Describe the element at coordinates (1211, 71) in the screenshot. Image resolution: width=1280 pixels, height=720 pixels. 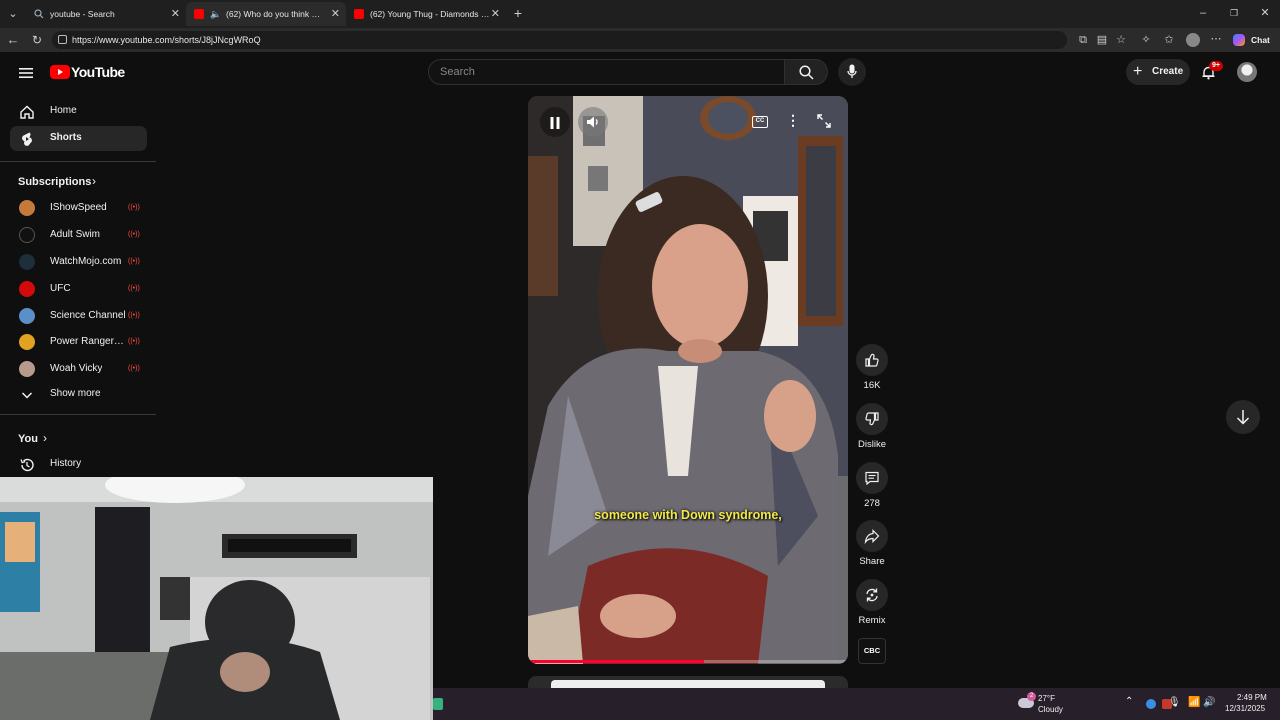
I see `notifications-button: 9+` at that location.